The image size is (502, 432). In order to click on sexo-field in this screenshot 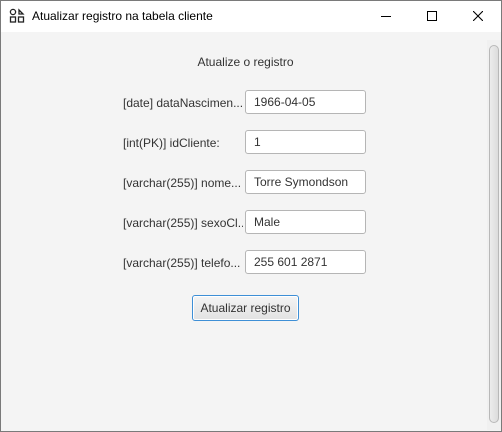, I will do `click(305, 222)`.